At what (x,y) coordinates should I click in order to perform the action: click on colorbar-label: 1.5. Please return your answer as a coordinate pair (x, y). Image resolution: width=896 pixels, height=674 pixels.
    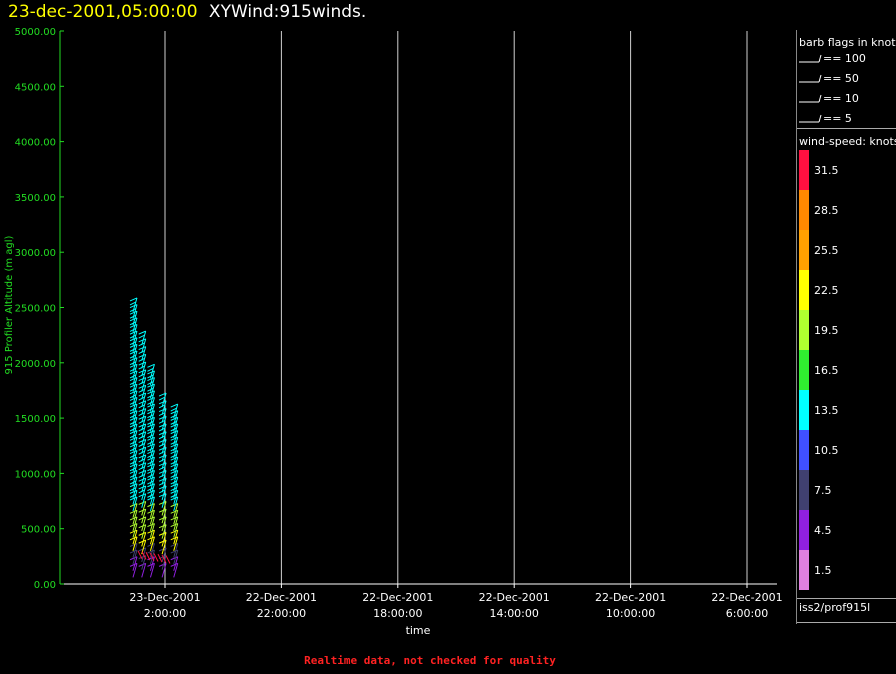
    Looking at the image, I should click on (823, 570).